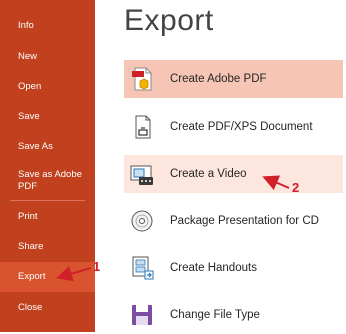 Image resolution: width=346 pixels, height=334 pixels. Describe the element at coordinates (218, 79) in the screenshot. I see `option-label: Create Adobe PDF` at that location.